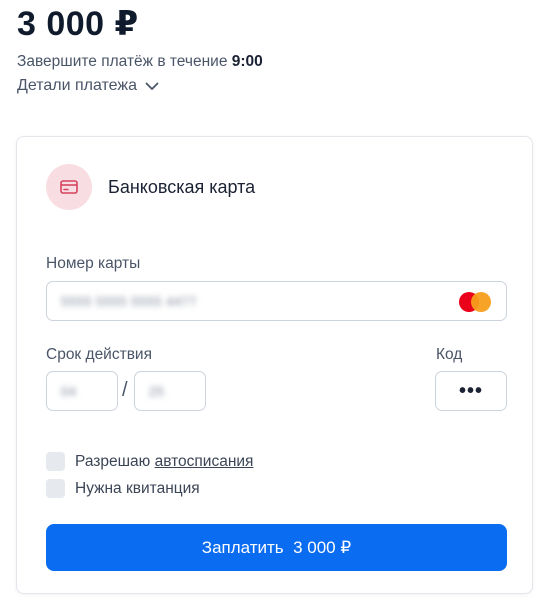 The image size is (549, 598). I want to click on expiry-year-value: 25, so click(157, 391).